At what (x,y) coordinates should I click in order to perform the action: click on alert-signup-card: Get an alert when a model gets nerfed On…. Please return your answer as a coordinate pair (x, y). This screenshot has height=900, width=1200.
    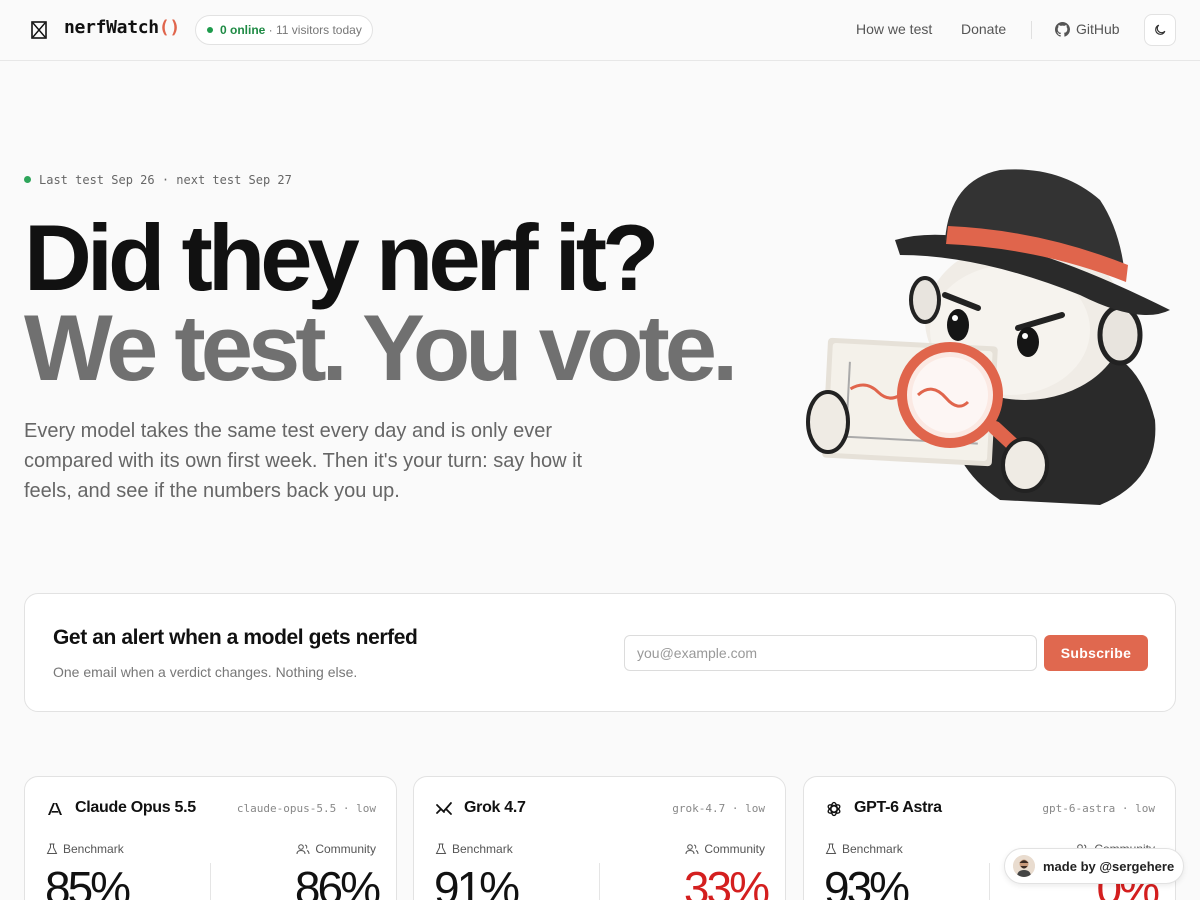
    Looking at the image, I should click on (600, 652).